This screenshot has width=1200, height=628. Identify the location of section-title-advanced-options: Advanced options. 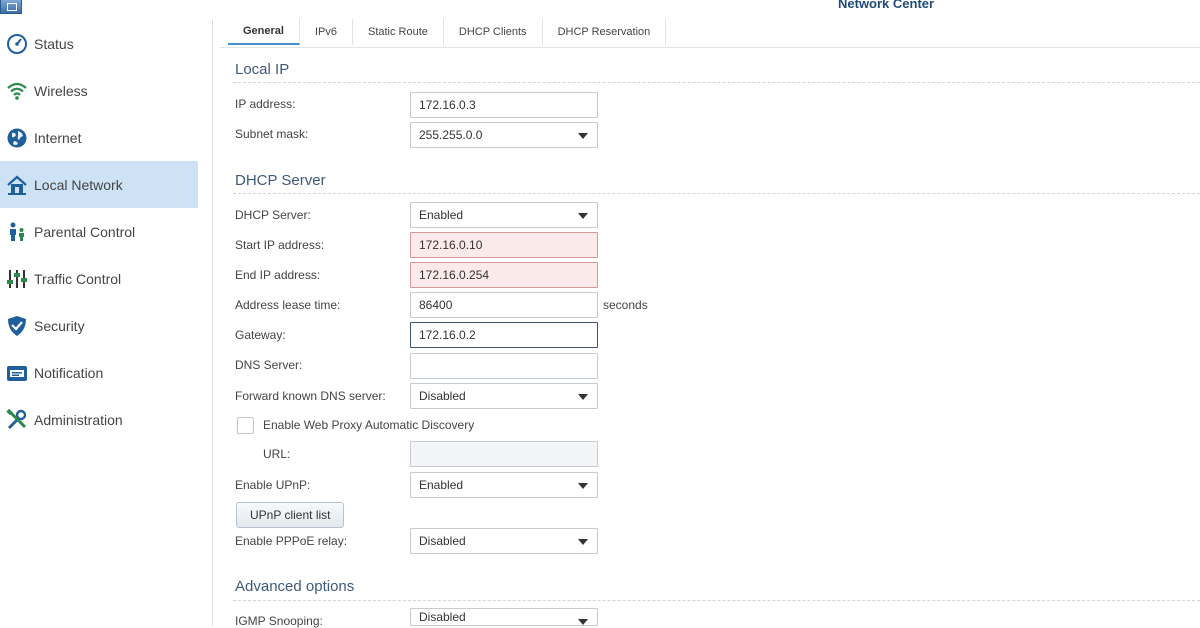
(295, 586).